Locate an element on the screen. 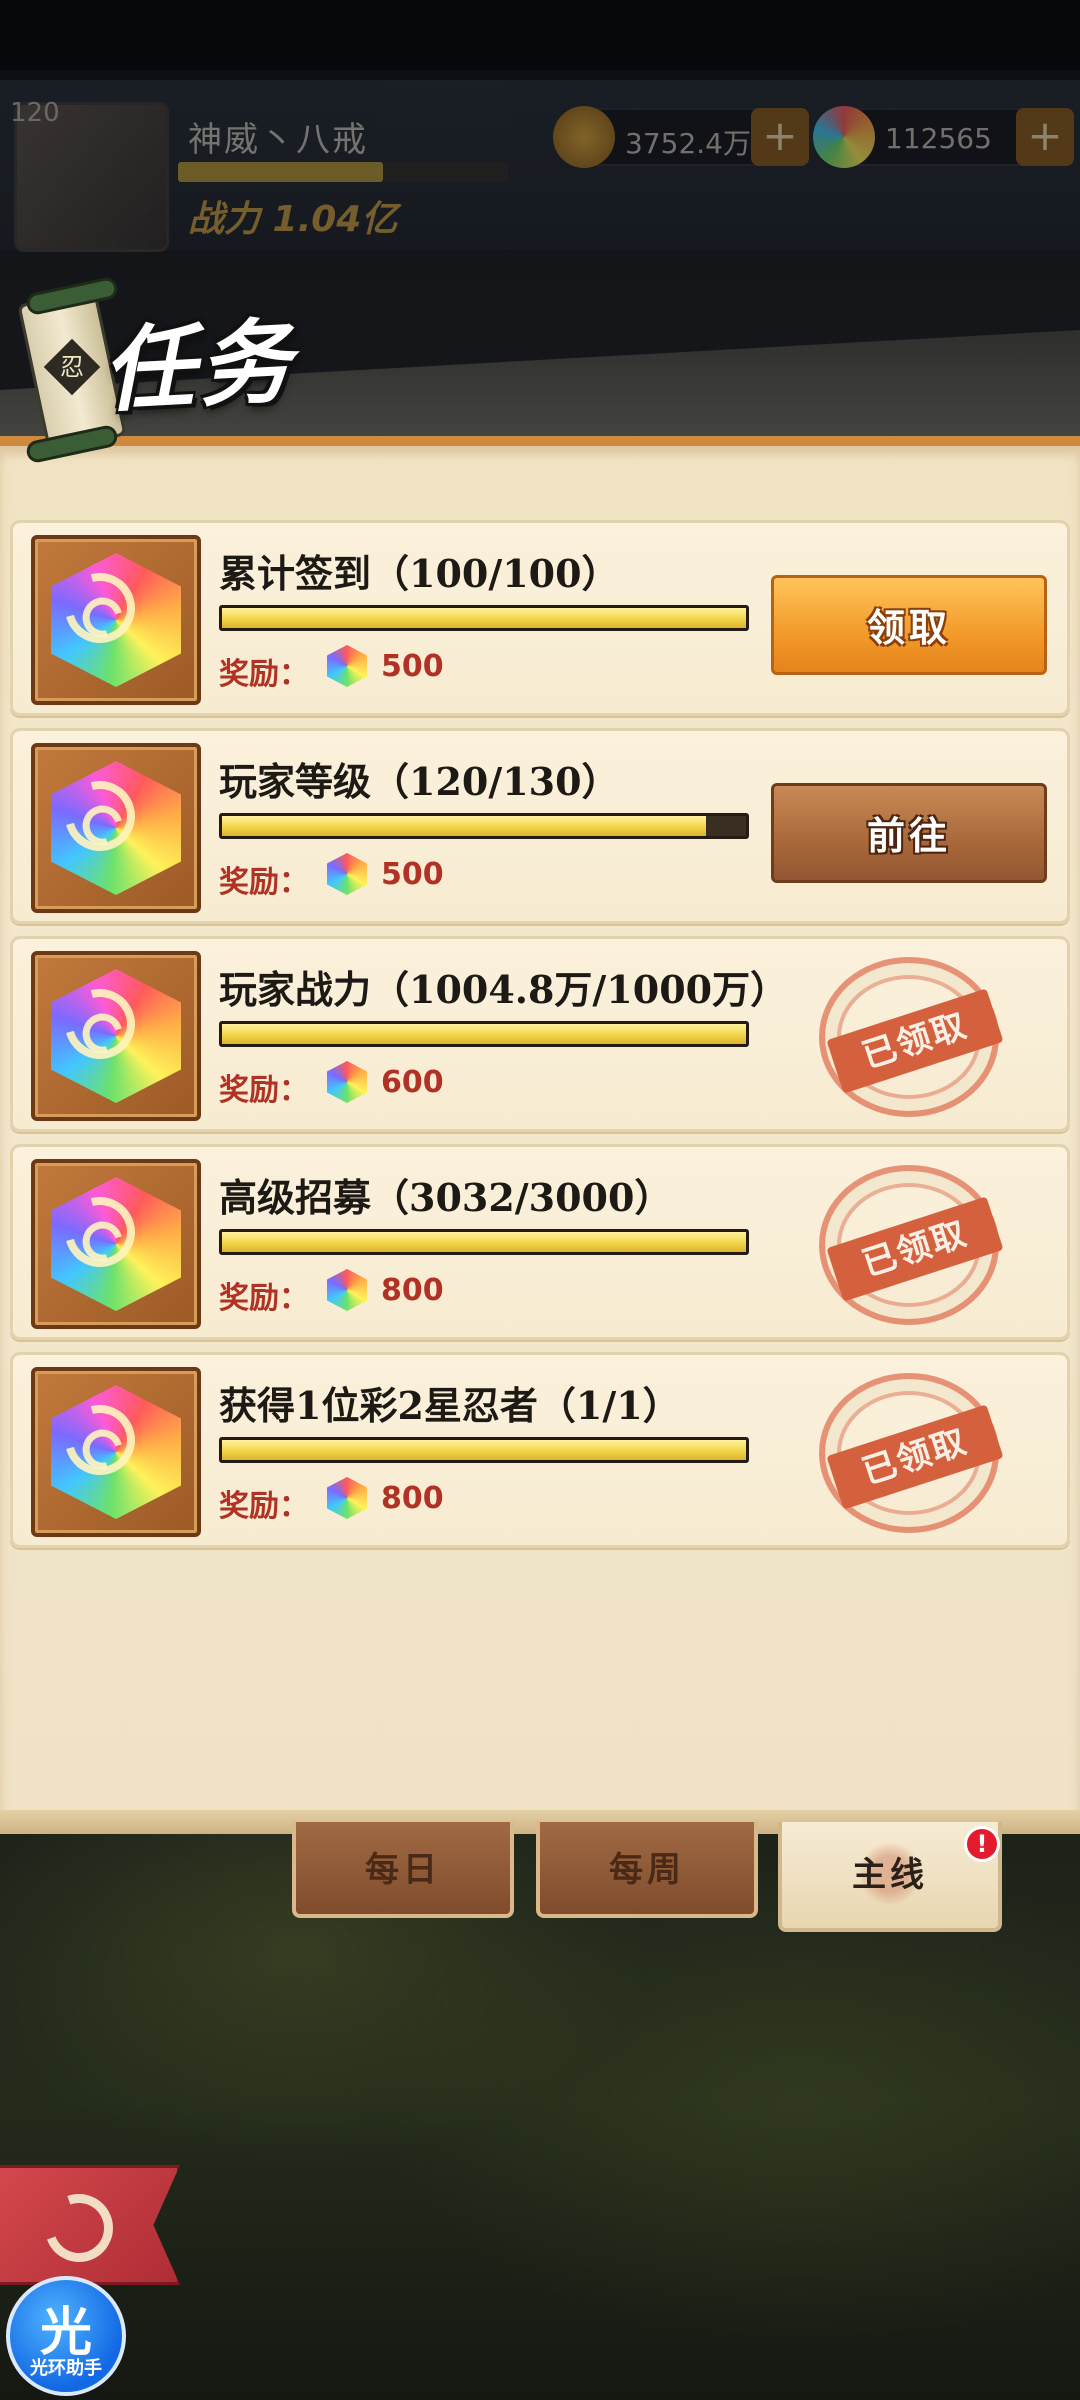 The height and width of the screenshot is (2400, 1080). task-row: 玩家等级（120/130） 奖励： 500 前往 is located at coordinates (540, 826).